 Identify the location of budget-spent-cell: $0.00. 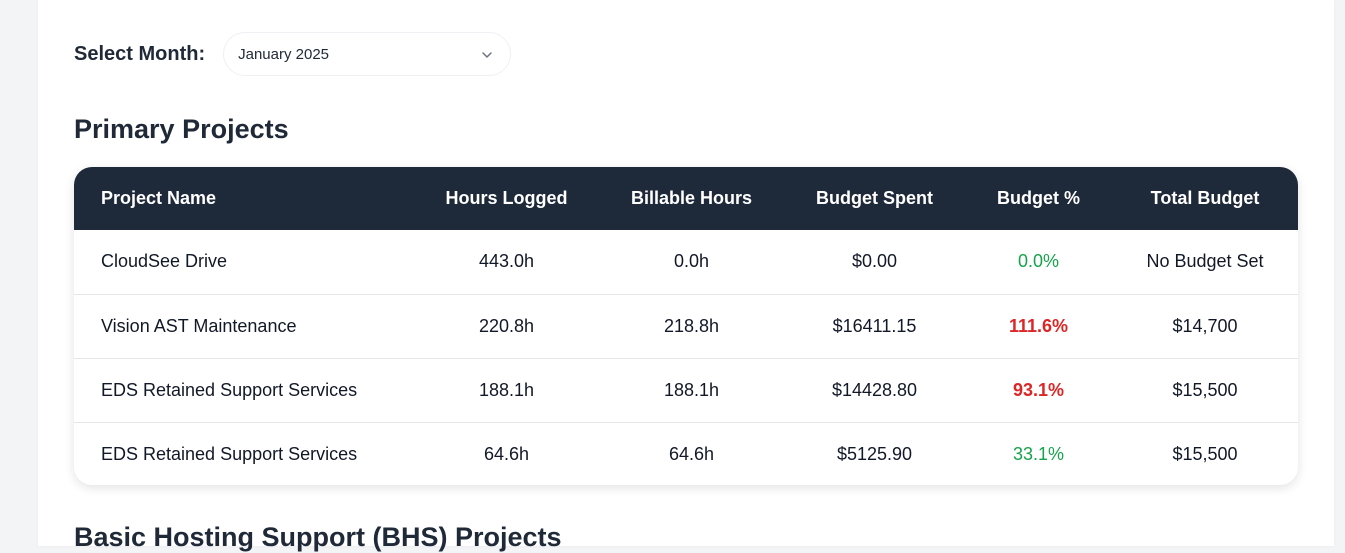
(874, 261).